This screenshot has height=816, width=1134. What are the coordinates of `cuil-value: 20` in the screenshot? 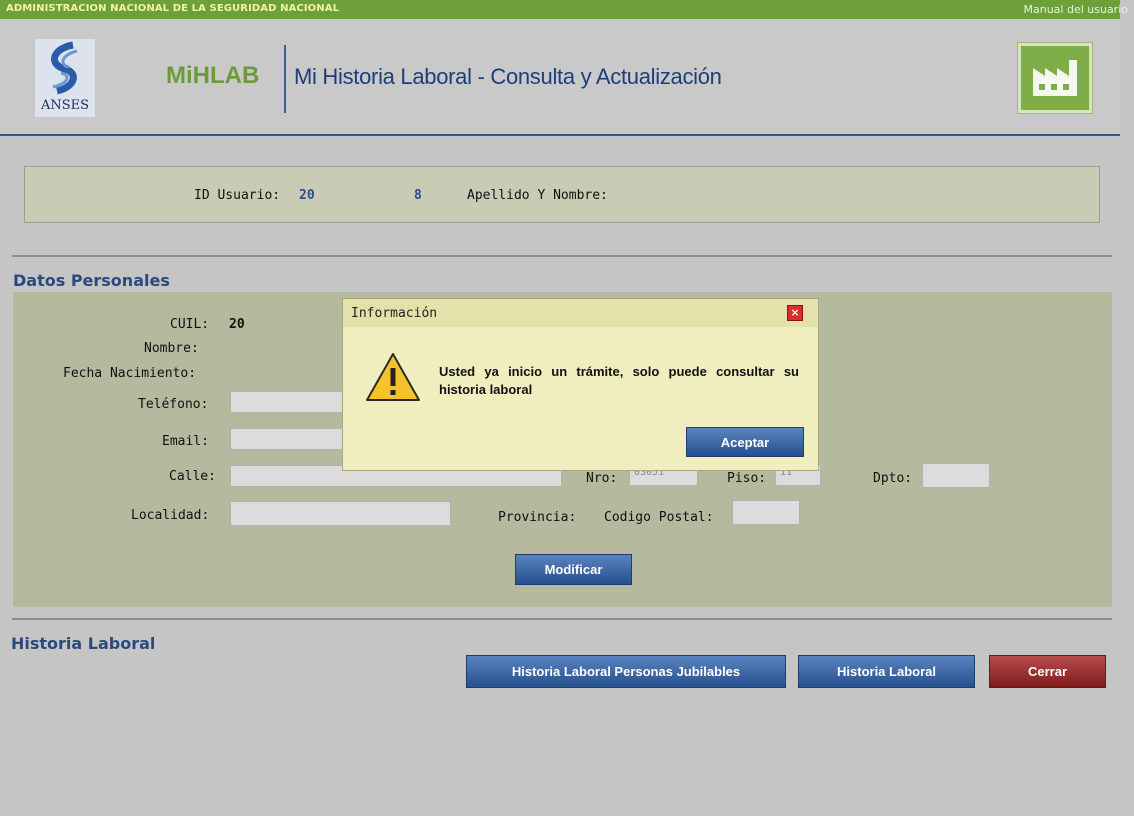 It's located at (237, 324).